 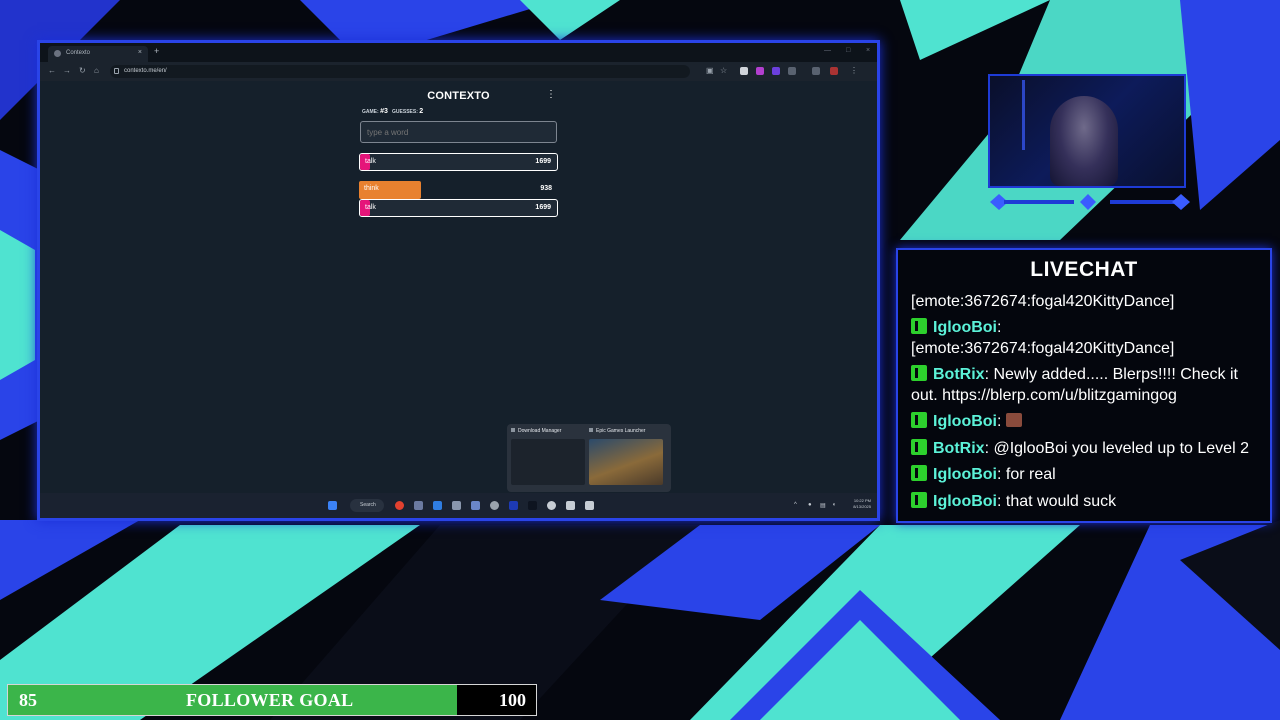 I want to click on download-manager-icon, so click(x=589, y=505).